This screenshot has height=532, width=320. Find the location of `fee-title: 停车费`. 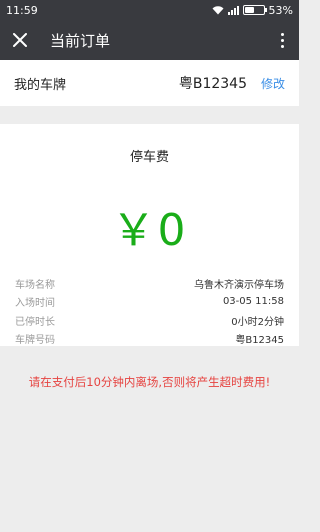

fee-title: 停车费 is located at coordinates (149, 157).